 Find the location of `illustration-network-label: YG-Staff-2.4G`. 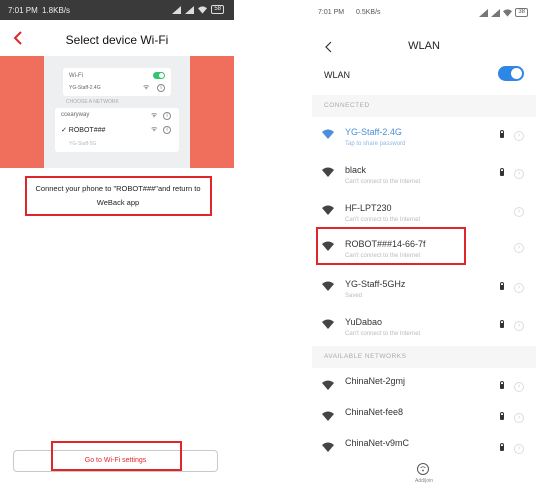

illustration-network-label: YG-Staff-2.4G is located at coordinates (85, 88).